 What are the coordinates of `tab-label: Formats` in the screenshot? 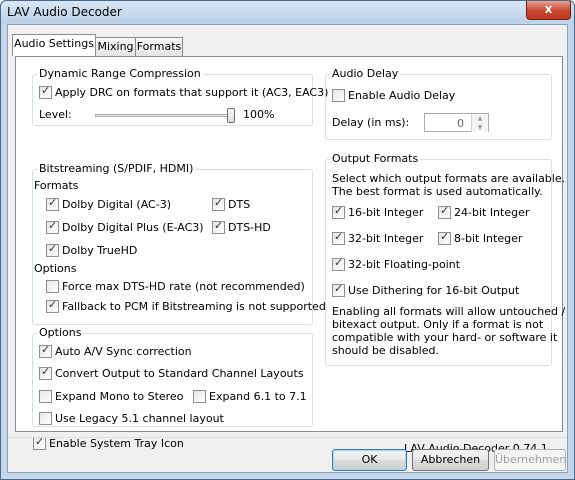 It's located at (159, 46).